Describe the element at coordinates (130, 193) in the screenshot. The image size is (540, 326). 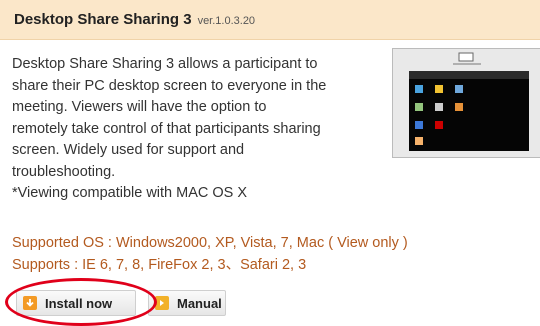
I see `description-line: *Viewing compatible with MAC OS X` at that location.